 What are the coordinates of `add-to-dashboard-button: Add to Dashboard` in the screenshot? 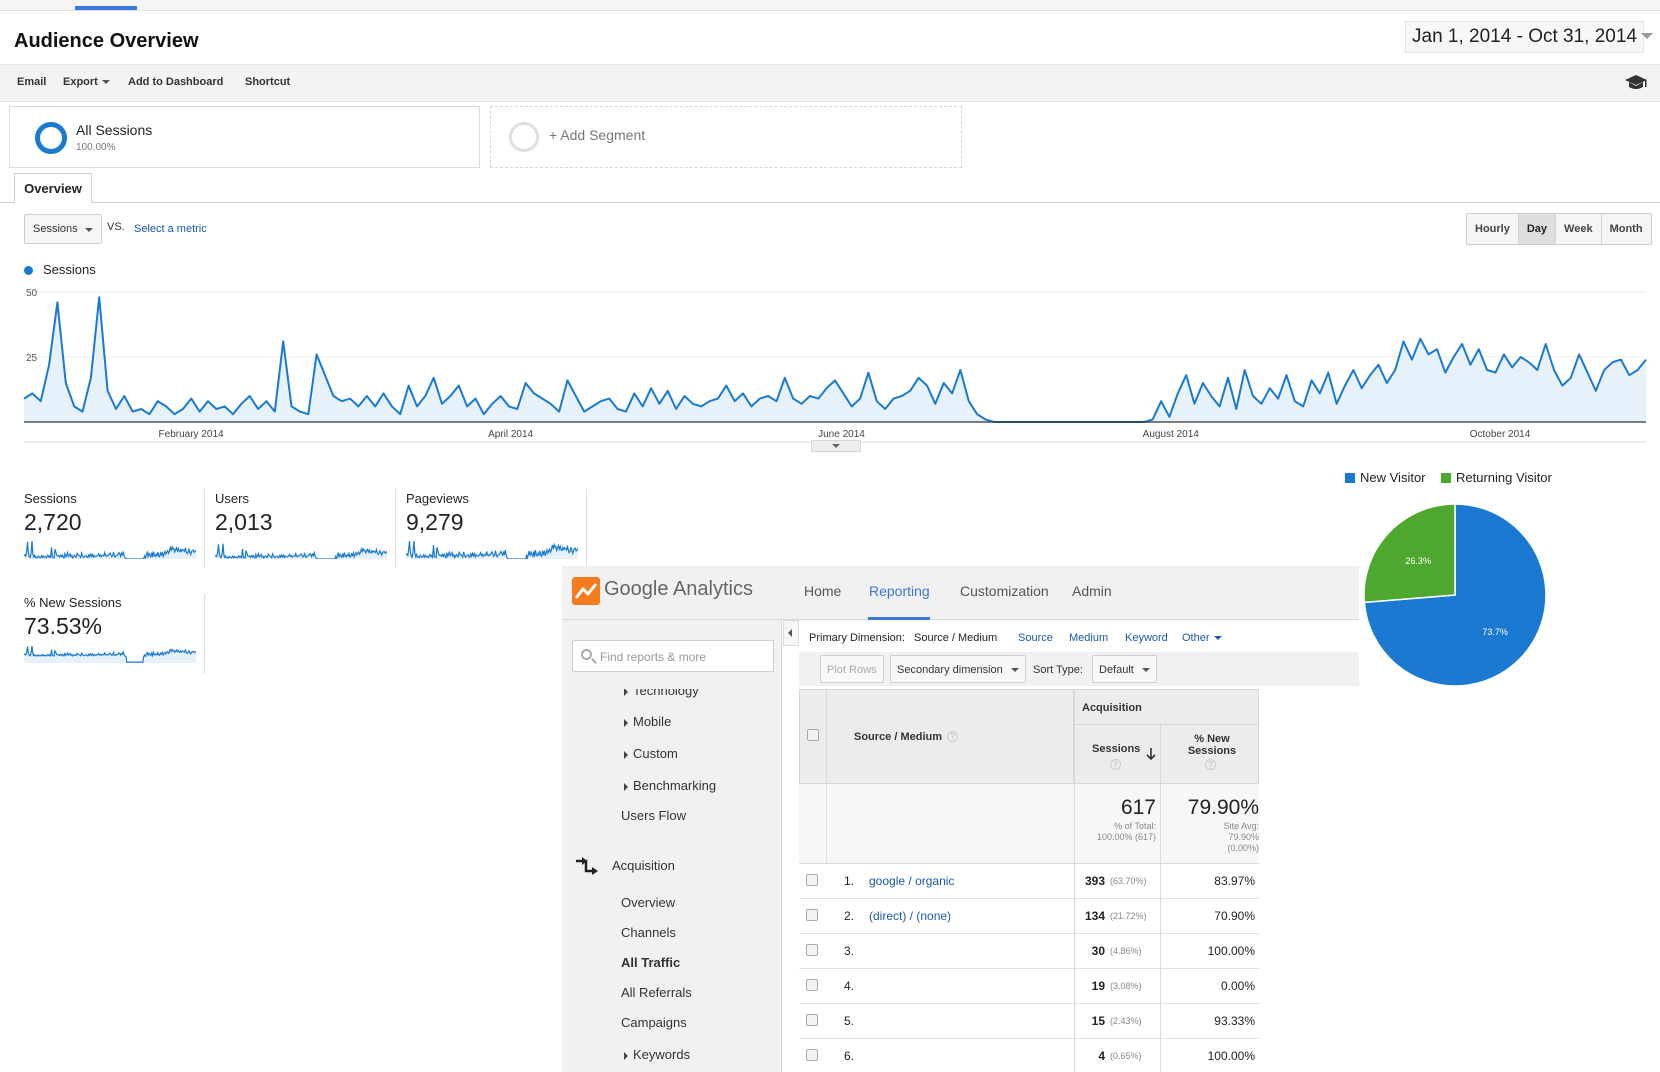 It's located at (175, 82).